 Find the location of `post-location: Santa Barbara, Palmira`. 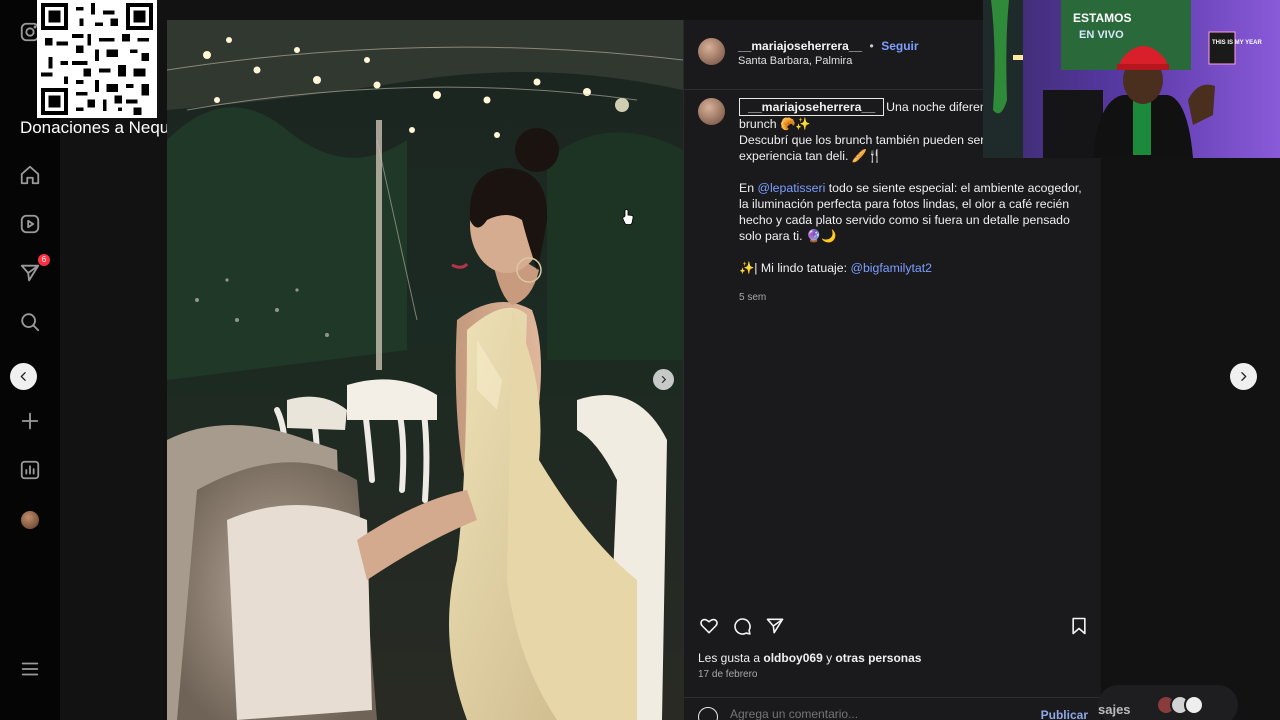

post-location: Santa Barbara, Palmira is located at coordinates (795, 61).